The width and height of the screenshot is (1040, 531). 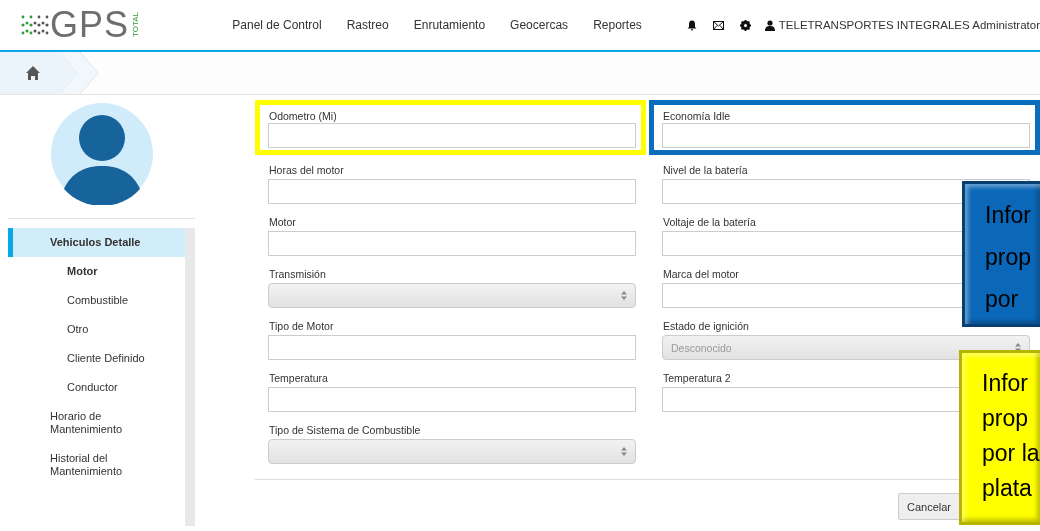 I want to click on nav-link: Geocercas, so click(x=539, y=25).